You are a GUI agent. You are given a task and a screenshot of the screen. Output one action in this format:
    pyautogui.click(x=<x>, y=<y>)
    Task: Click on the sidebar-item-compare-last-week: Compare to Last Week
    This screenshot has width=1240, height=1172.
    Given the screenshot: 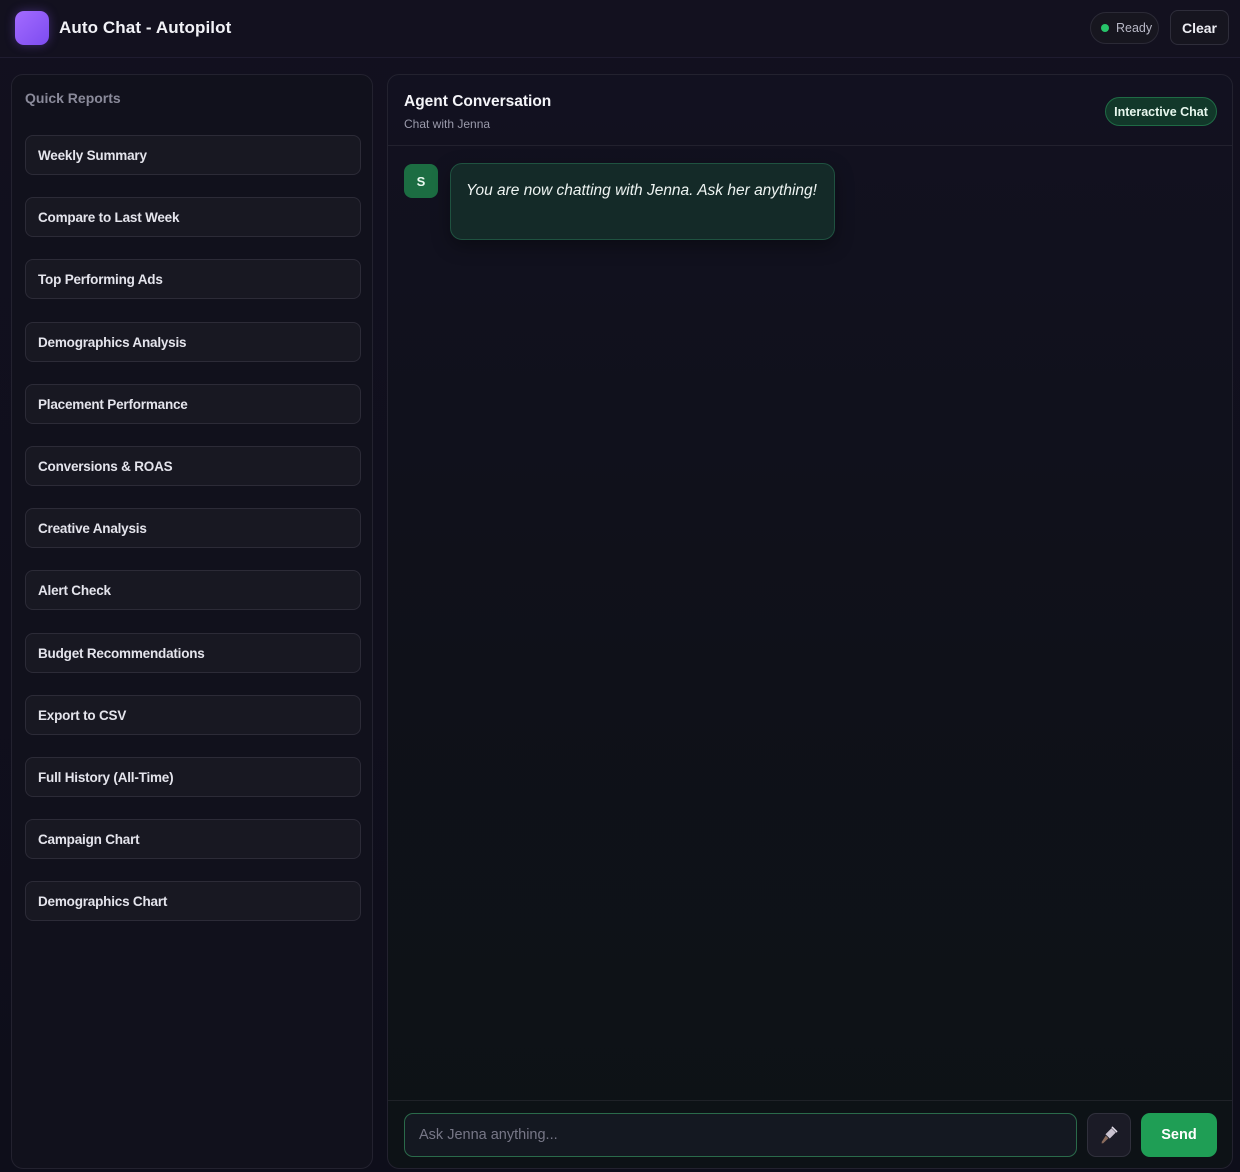 What is the action you would take?
    pyautogui.click(x=193, y=217)
    